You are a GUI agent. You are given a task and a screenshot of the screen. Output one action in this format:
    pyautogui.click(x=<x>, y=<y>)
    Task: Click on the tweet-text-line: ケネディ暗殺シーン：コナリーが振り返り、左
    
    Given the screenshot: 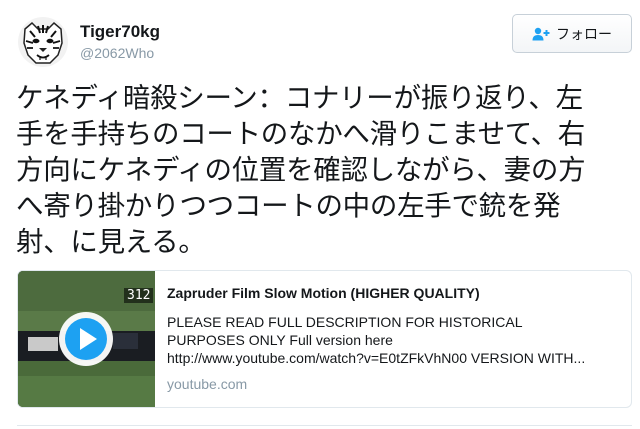 What is the action you would take?
    pyautogui.click(x=299, y=98)
    